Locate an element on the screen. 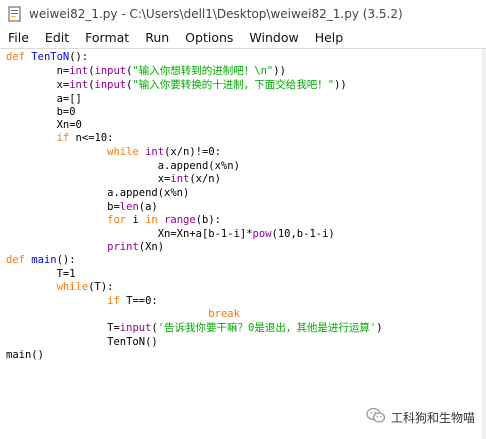 This screenshot has width=486, height=439. menu-edit: Edit is located at coordinates (57, 37).